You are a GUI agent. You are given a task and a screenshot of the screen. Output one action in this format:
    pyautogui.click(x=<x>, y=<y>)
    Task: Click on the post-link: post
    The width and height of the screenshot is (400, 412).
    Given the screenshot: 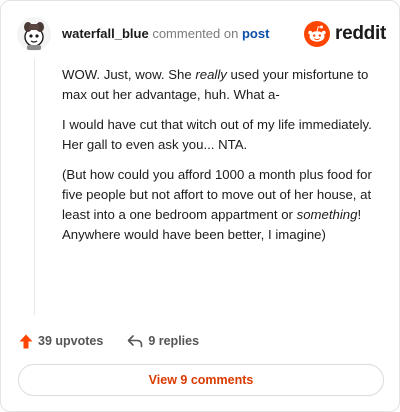 What is the action you would take?
    pyautogui.click(x=255, y=33)
    